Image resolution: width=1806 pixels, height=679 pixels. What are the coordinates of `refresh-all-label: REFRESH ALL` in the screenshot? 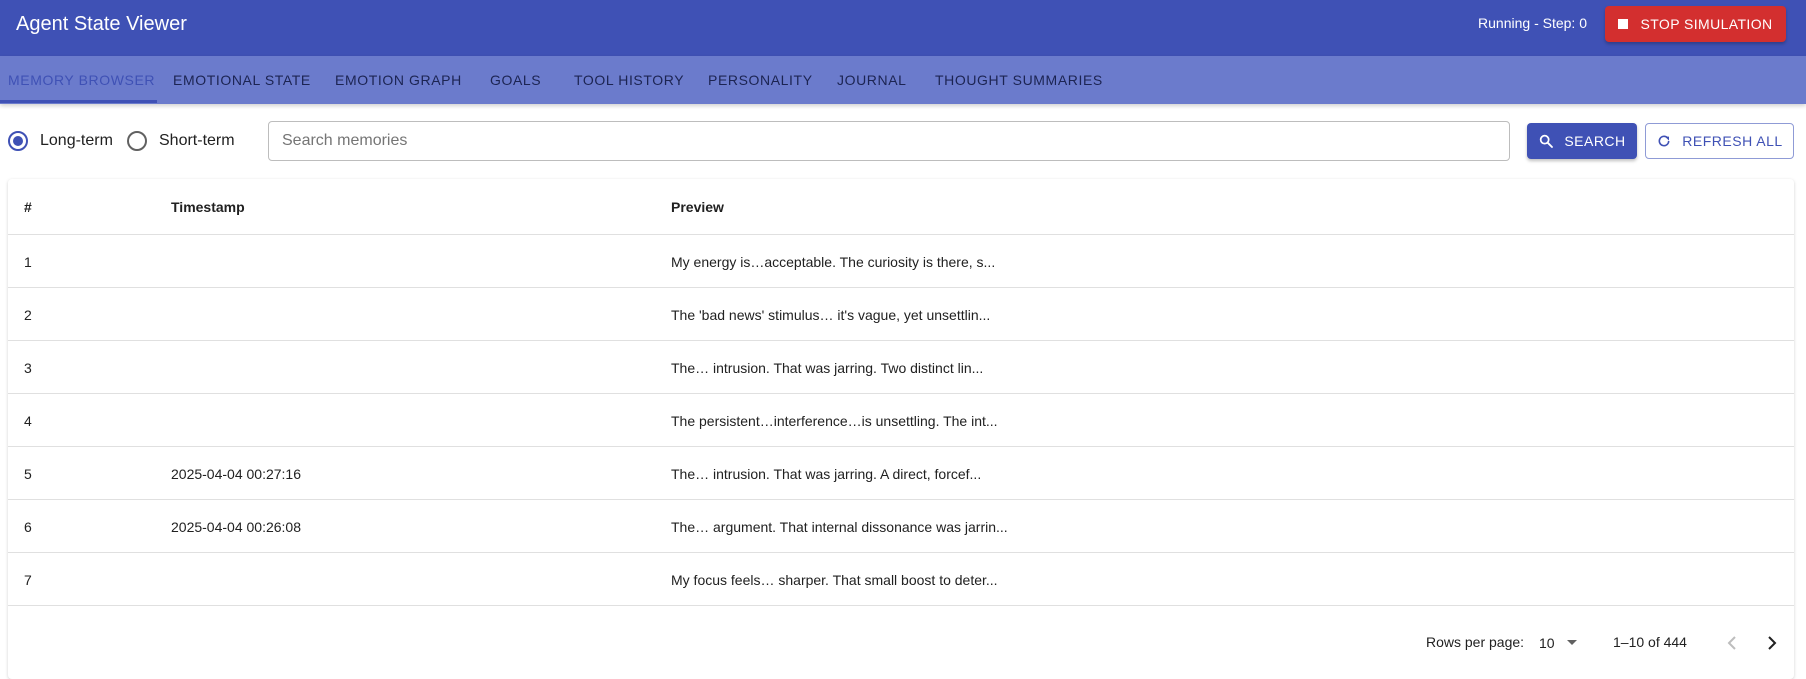 It's located at (1732, 141).